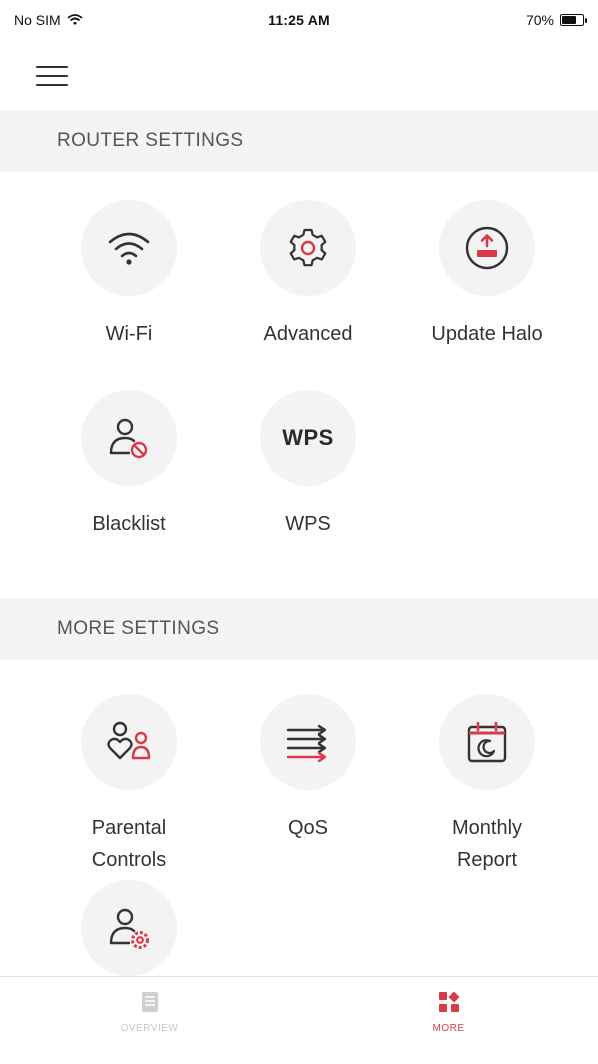  Describe the element at coordinates (308, 247) in the screenshot. I see `gear-icon` at that location.